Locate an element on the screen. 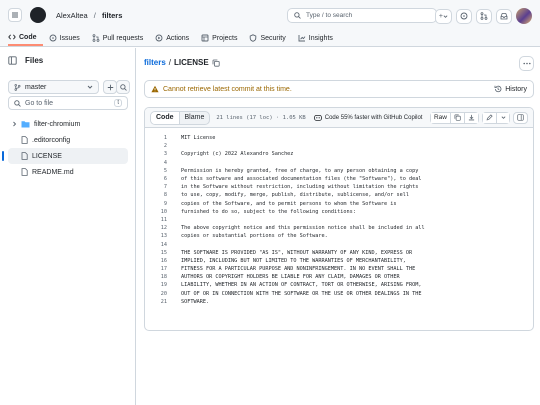 Image resolution: width=540 pixels, height=405 pixels. tab-pull-requests: Pull requests is located at coordinates (120, 38).